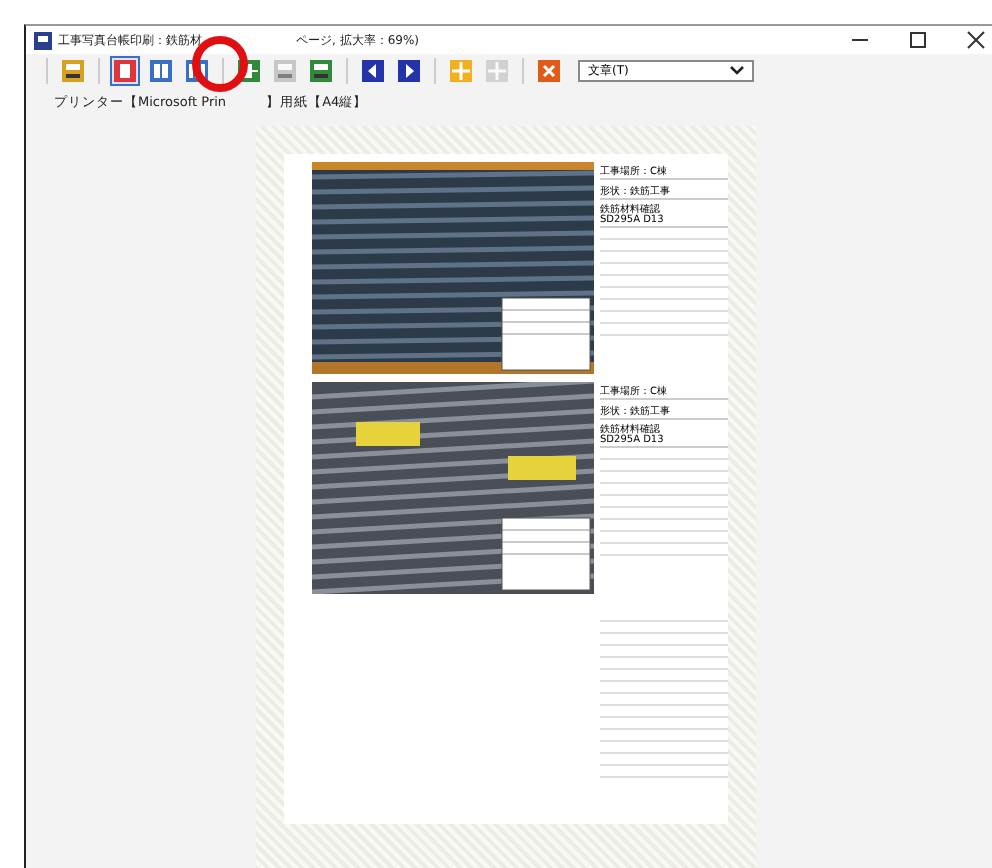  What do you see at coordinates (737, 71) in the screenshot?
I see `chevron-icon` at bounding box center [737, 71].